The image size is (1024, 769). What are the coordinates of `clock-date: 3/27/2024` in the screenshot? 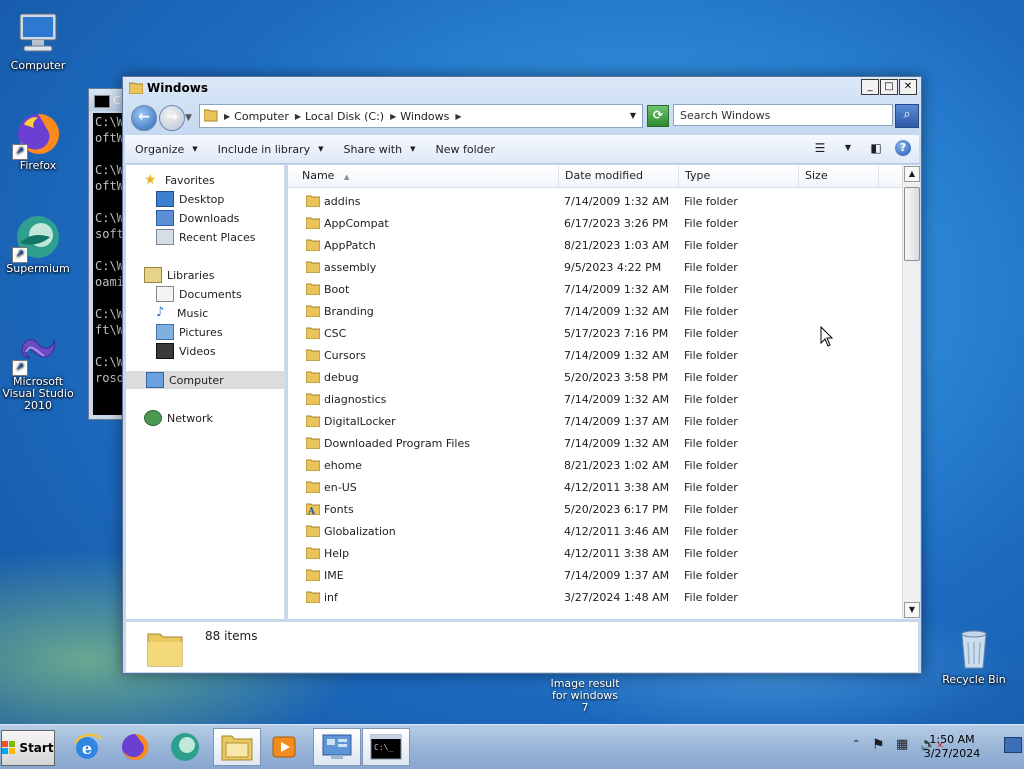 It's located at (952, 753).